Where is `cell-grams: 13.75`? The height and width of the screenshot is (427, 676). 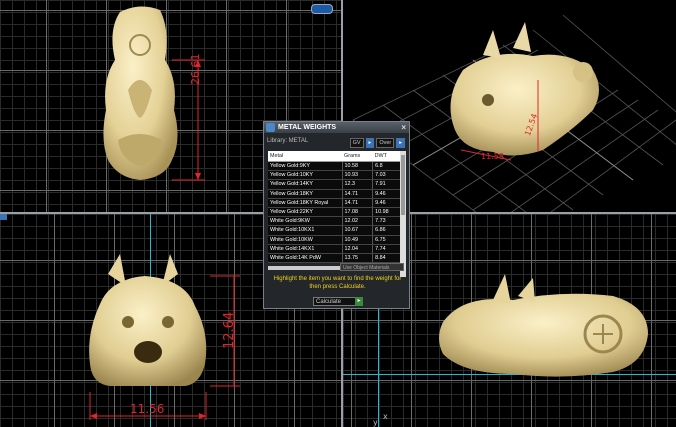 cell-grams: 13.75 is located at coordinates (357, 258).